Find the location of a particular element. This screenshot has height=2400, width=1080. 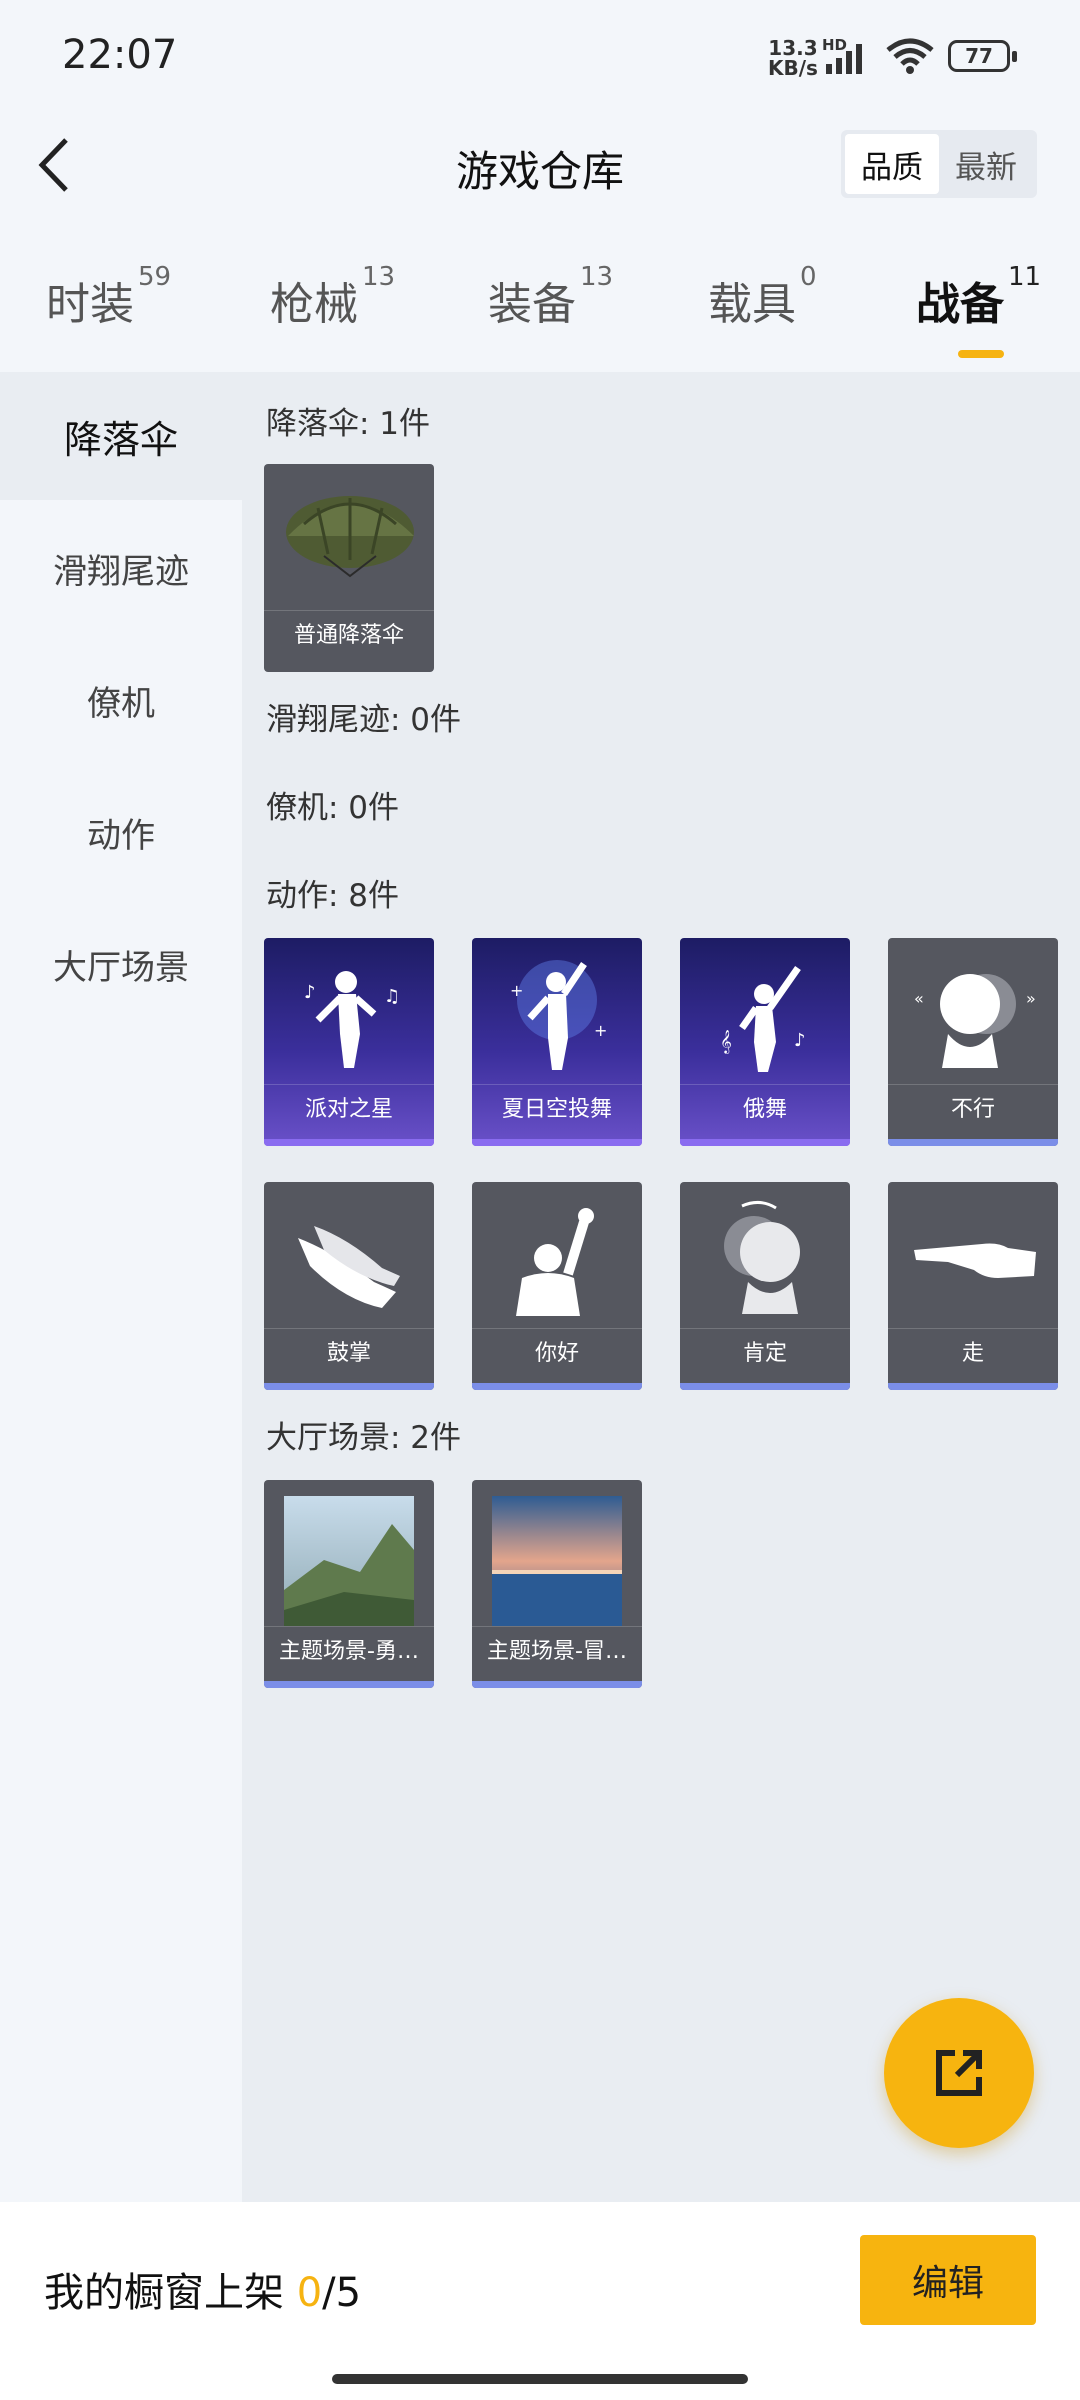

item-name: 走 is located at coordinates (973, 1354).